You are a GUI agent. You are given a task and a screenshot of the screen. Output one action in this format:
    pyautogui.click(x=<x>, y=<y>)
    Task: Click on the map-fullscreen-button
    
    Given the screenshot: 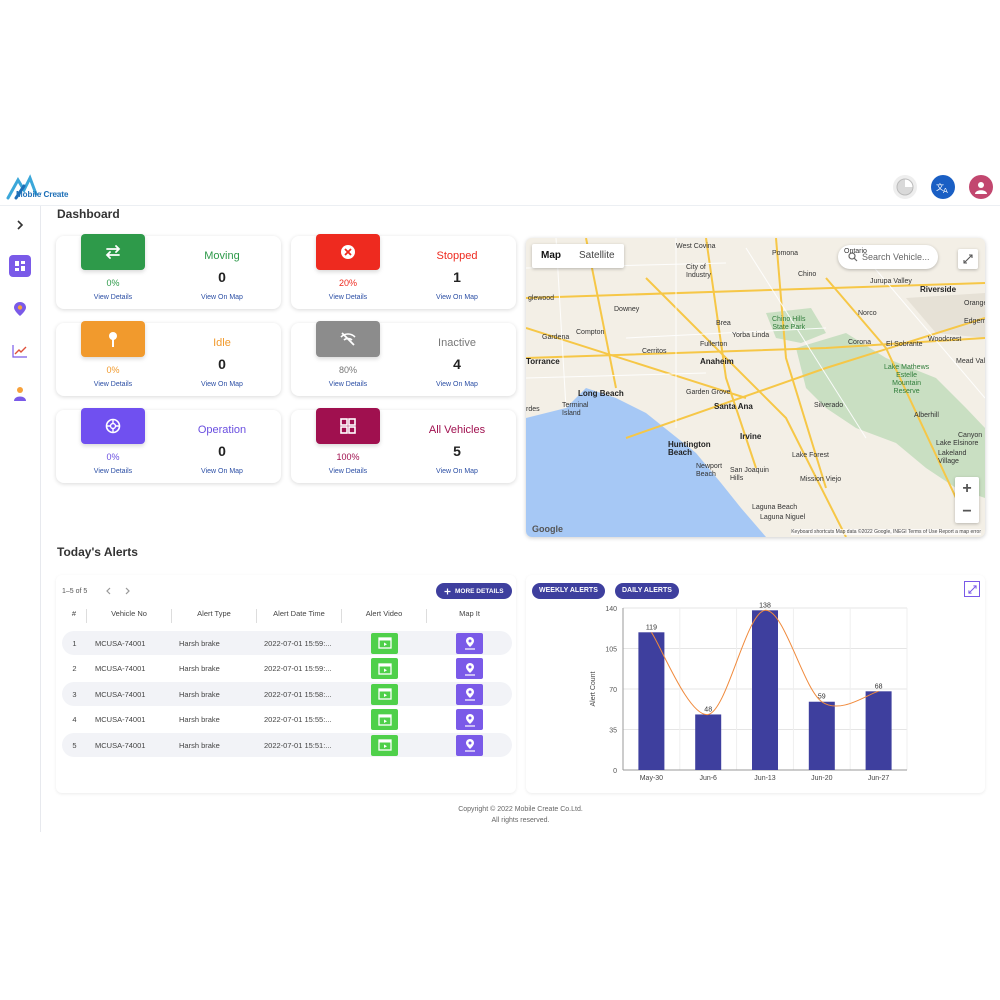 What is the action you would take?
    pyautogui.click(x=968, y=259)
    